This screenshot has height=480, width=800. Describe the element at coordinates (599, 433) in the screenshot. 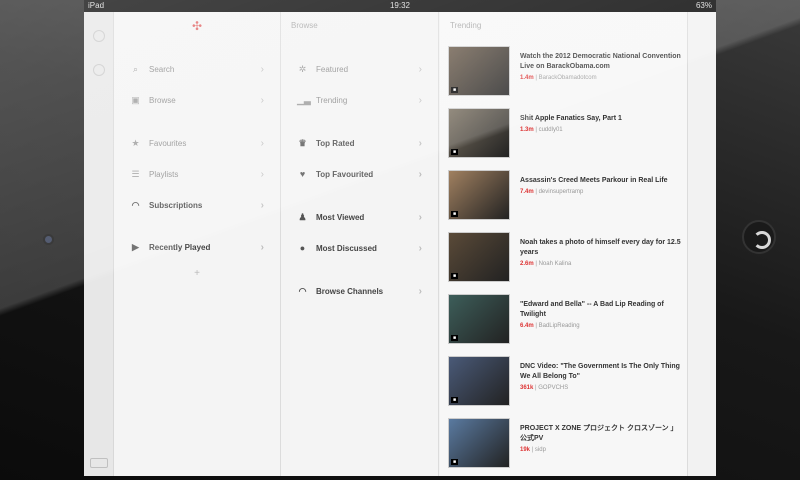

I see `video-title: PROJECT X ZONE プロジェクト クロスゾーン 」 公式PV` at that location.